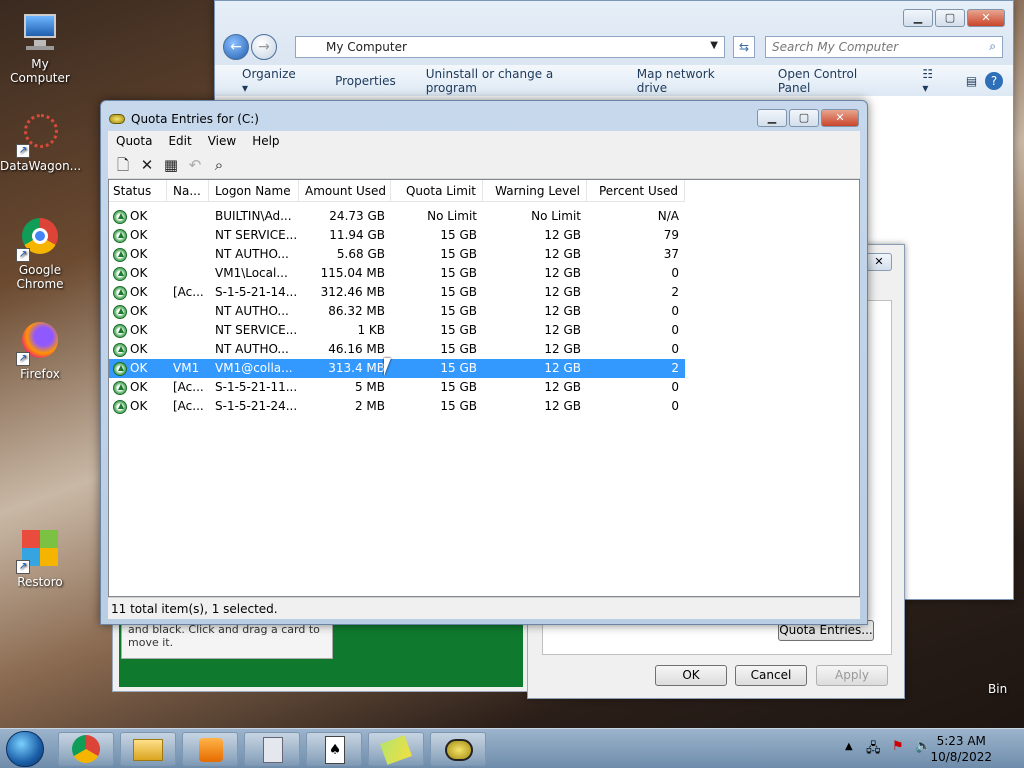 This screenshot has width=1024, height=768. Describe the element at coordinates (744, 47) in the screenshot. I see `refresh-button: ⇆` at that location.